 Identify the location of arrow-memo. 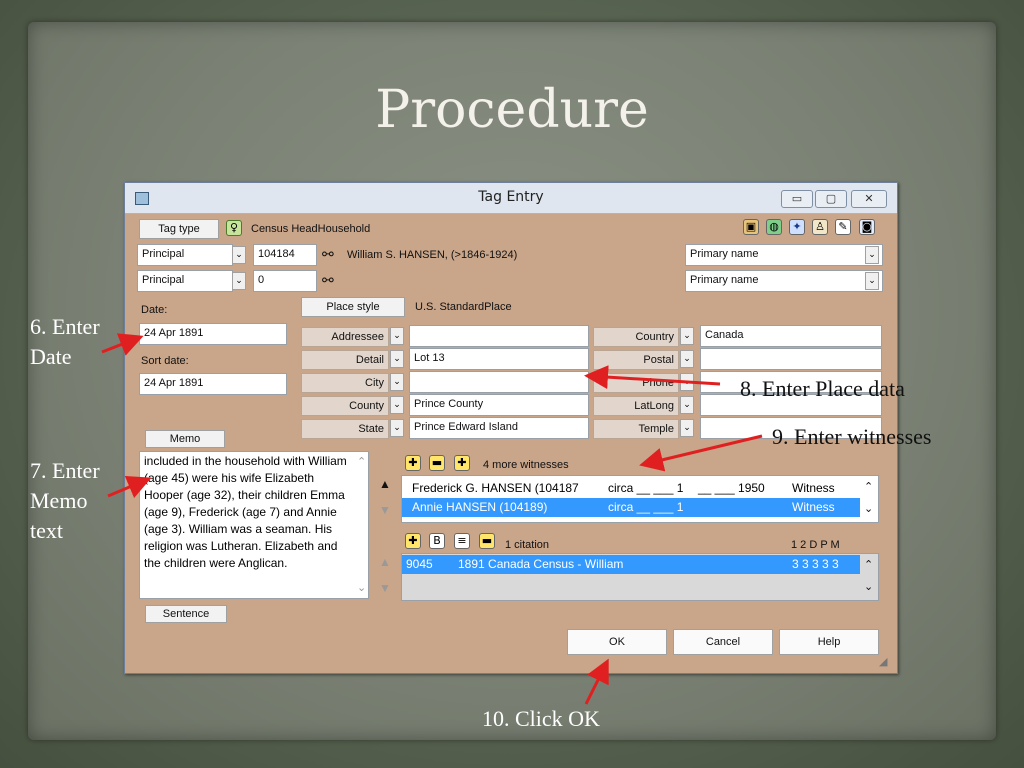
(129, 487).